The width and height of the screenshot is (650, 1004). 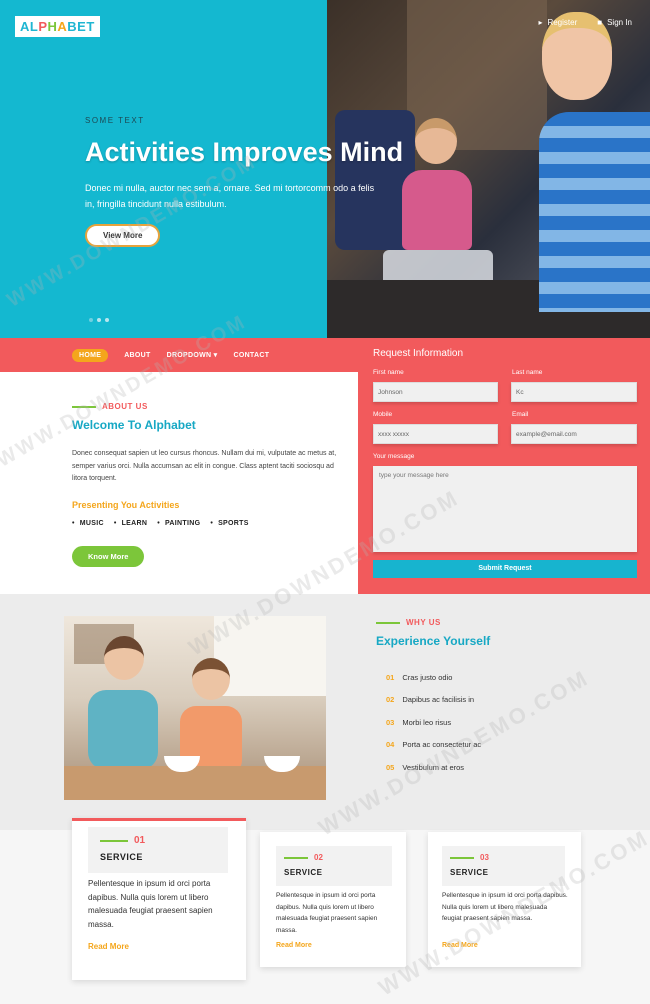 I want to click on item-number: 02, so click(x=390, y=700).